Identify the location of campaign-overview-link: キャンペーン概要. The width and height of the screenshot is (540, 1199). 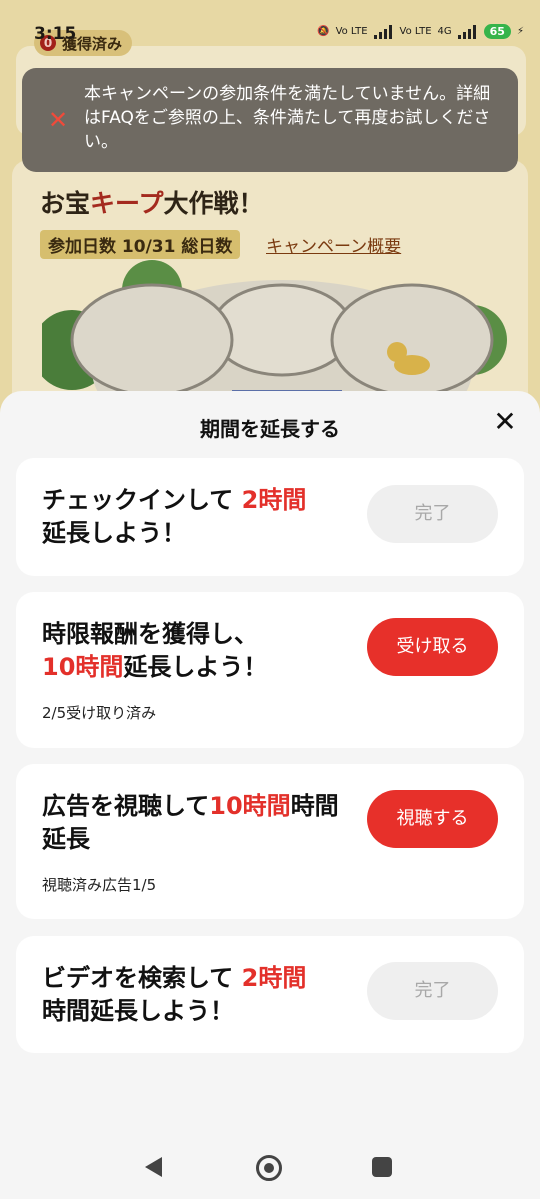
(333, 244).